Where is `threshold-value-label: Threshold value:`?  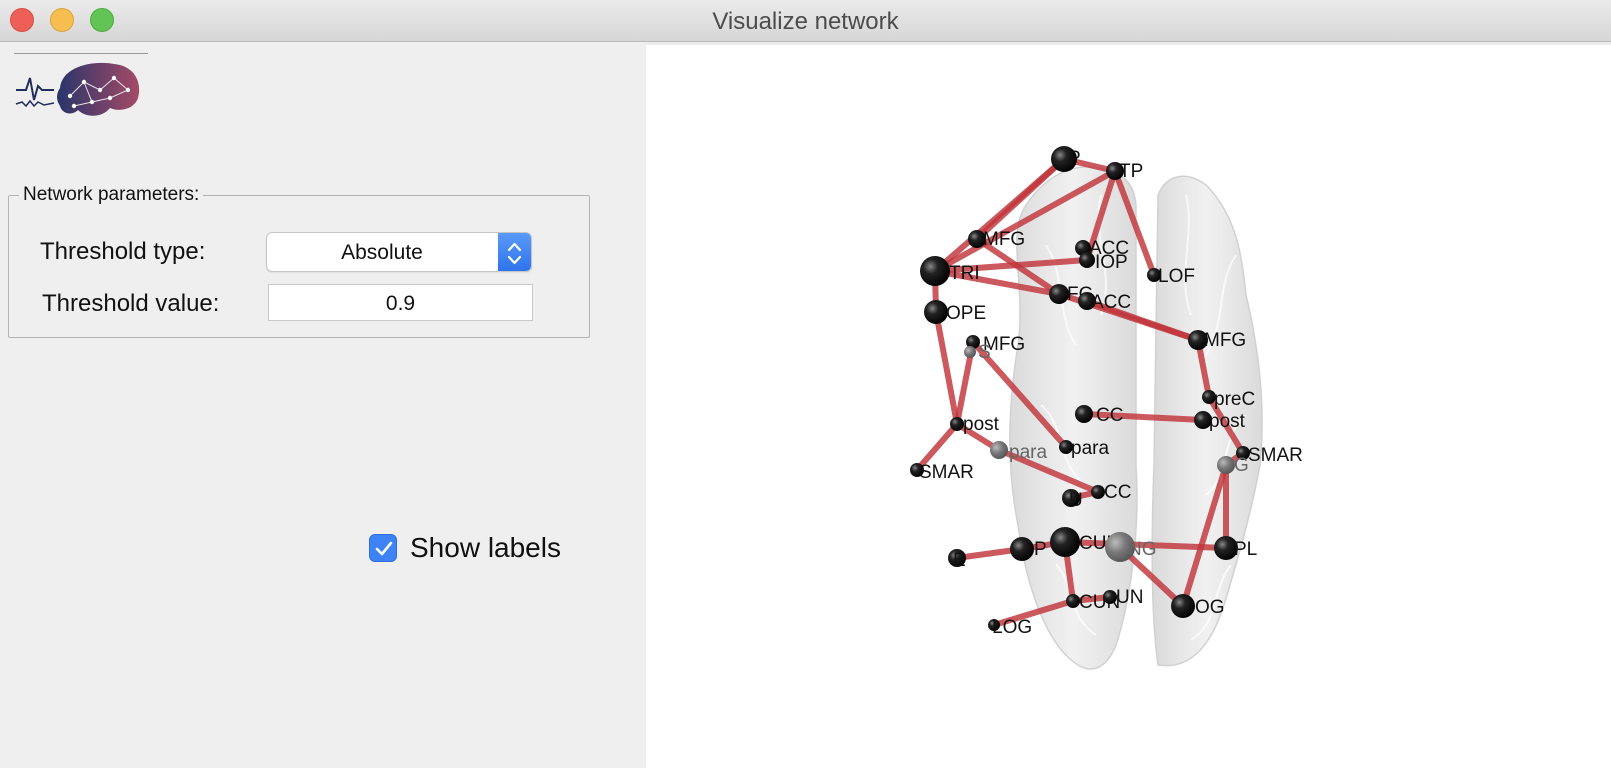 threshold-value-label: Threshold value: is located at coordinates (131, 303).